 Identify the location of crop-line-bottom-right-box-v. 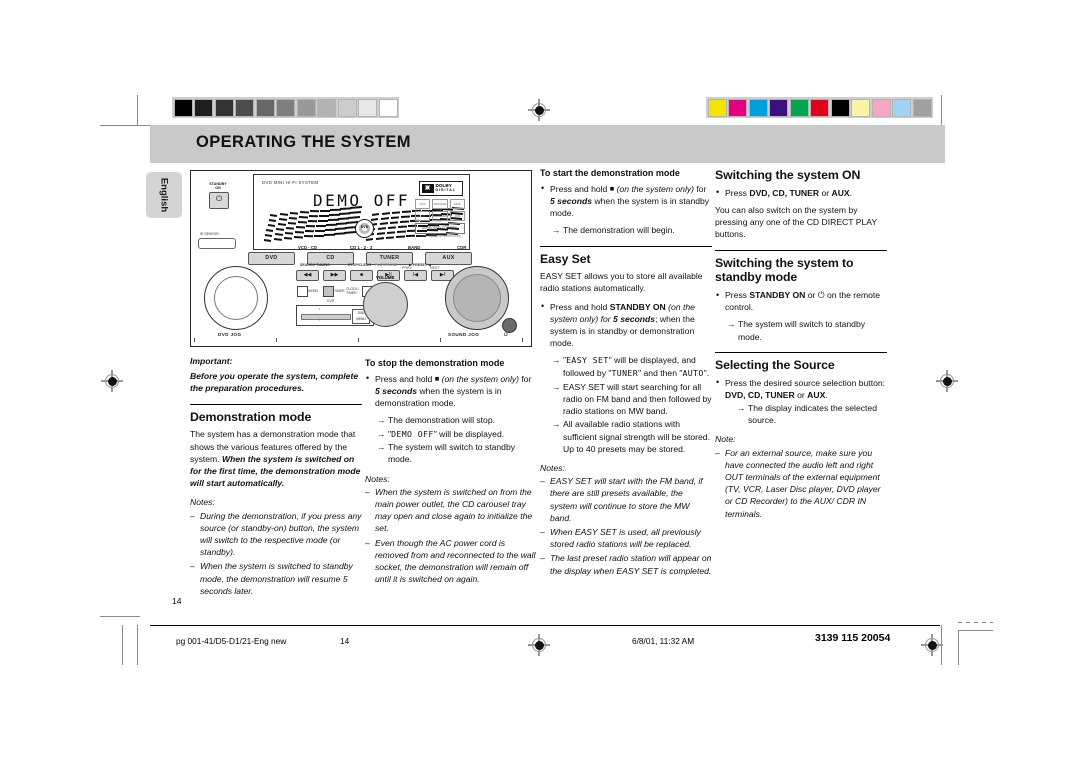
(958, 647).